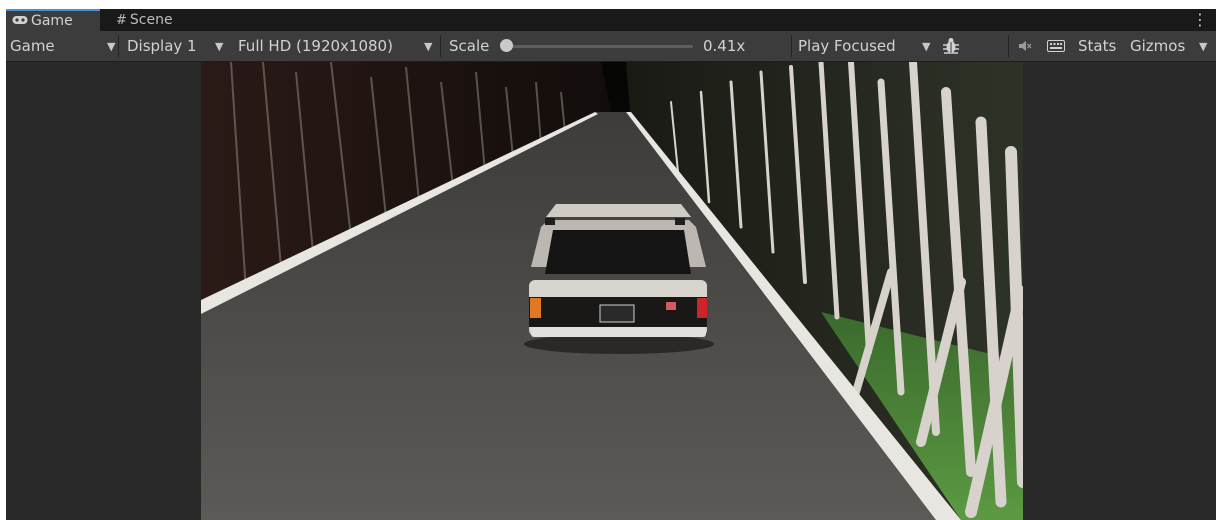 The height and width of the screenshot is (520, 1216). I want to click on hash-icon: #, so click(121, 20).